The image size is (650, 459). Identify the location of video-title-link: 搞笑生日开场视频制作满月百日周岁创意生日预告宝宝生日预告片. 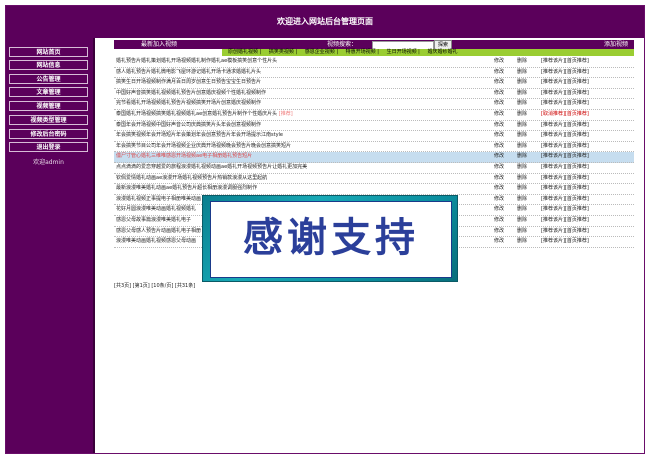
(301, 82).